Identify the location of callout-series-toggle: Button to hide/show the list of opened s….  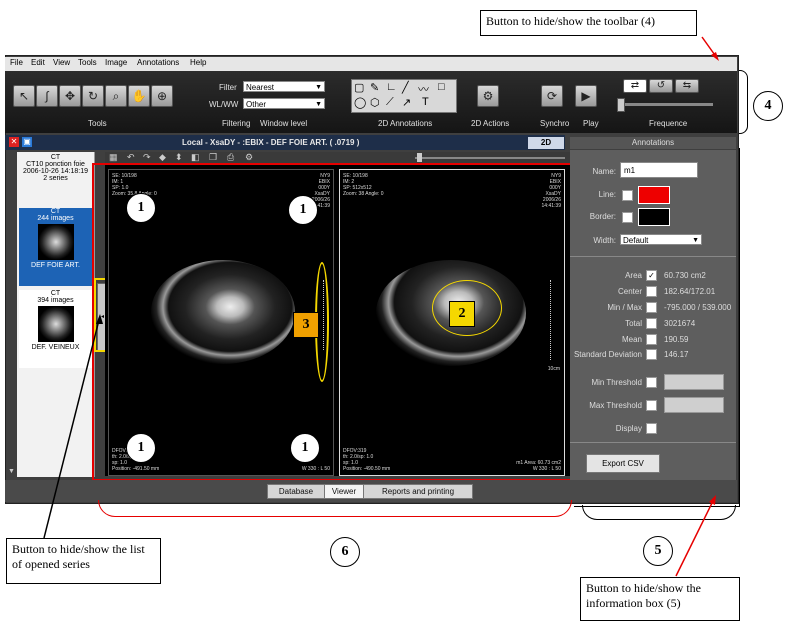
(83, 561).